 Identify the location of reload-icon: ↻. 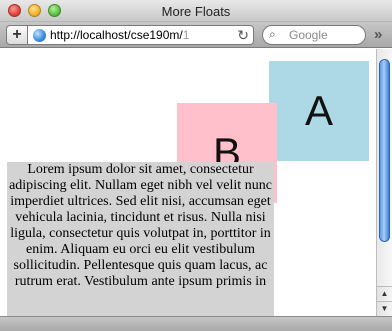
(243, 35).